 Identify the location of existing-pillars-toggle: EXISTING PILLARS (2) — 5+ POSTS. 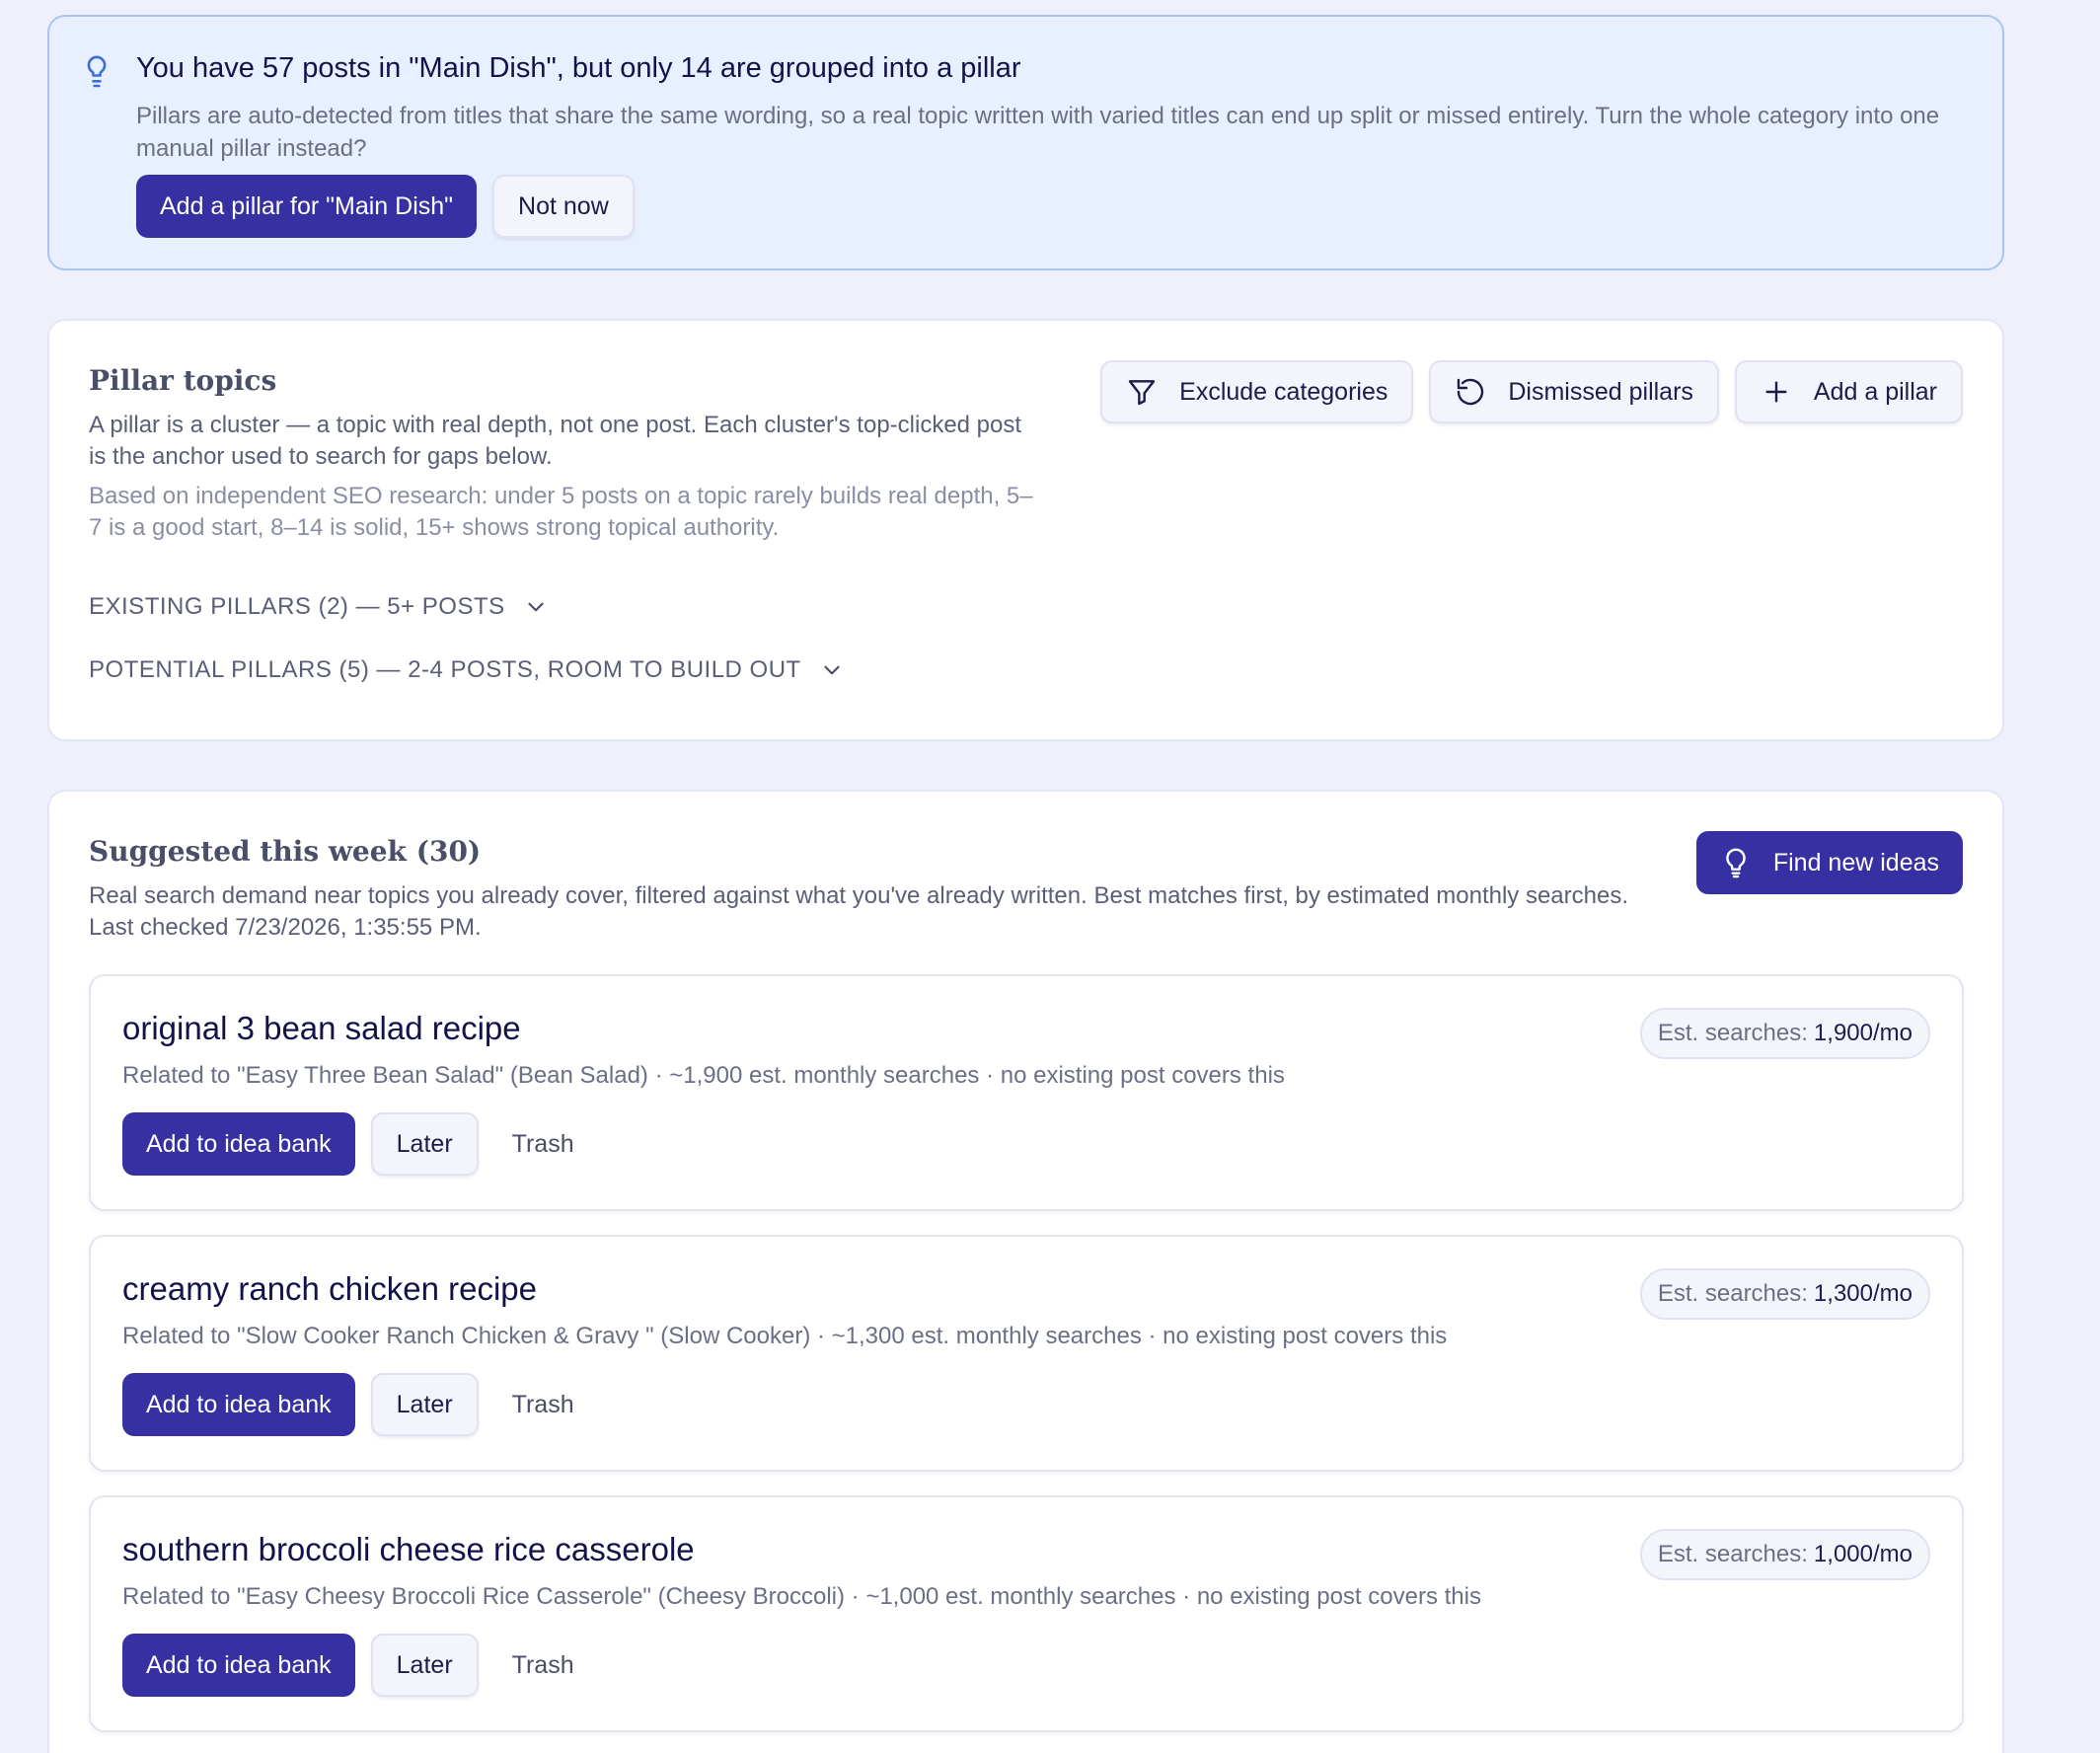
(319, 607).